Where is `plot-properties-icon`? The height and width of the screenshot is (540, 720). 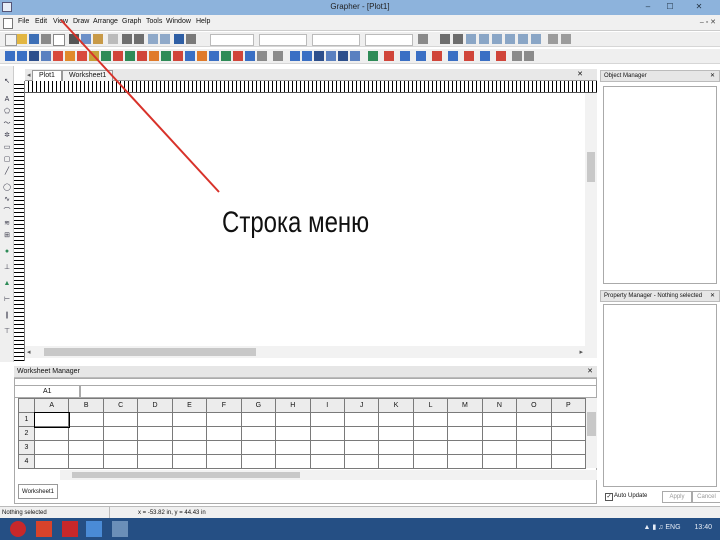 plot-properties-icon is located at coordinates (469, 56).